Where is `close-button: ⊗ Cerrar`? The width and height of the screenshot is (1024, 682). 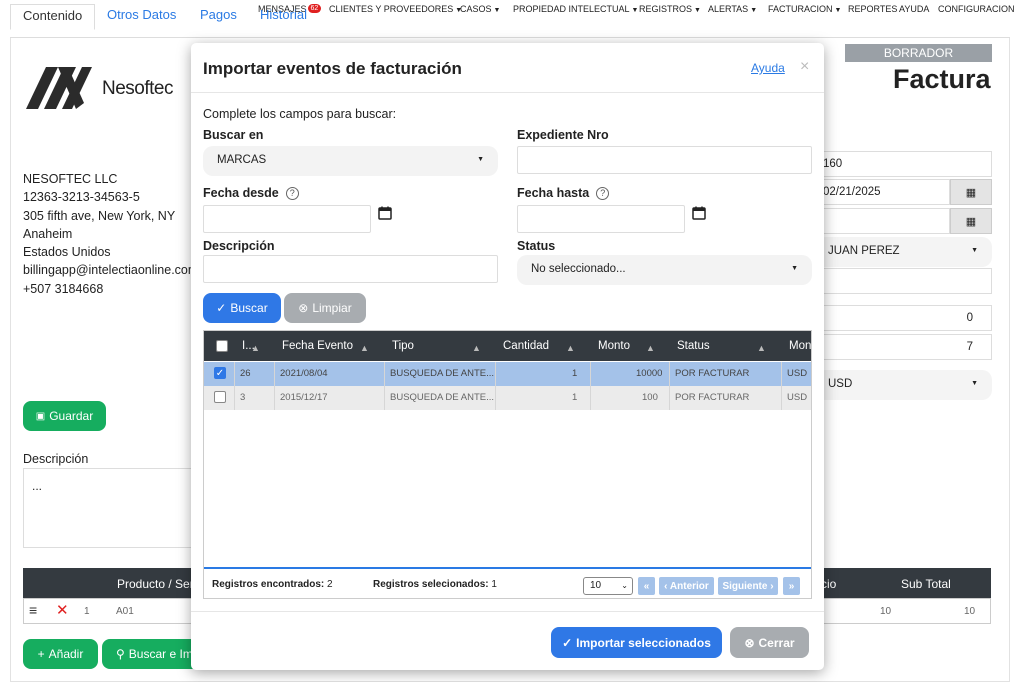 close-button: ⊗ Cerrar is located at coordinates (769, 642).